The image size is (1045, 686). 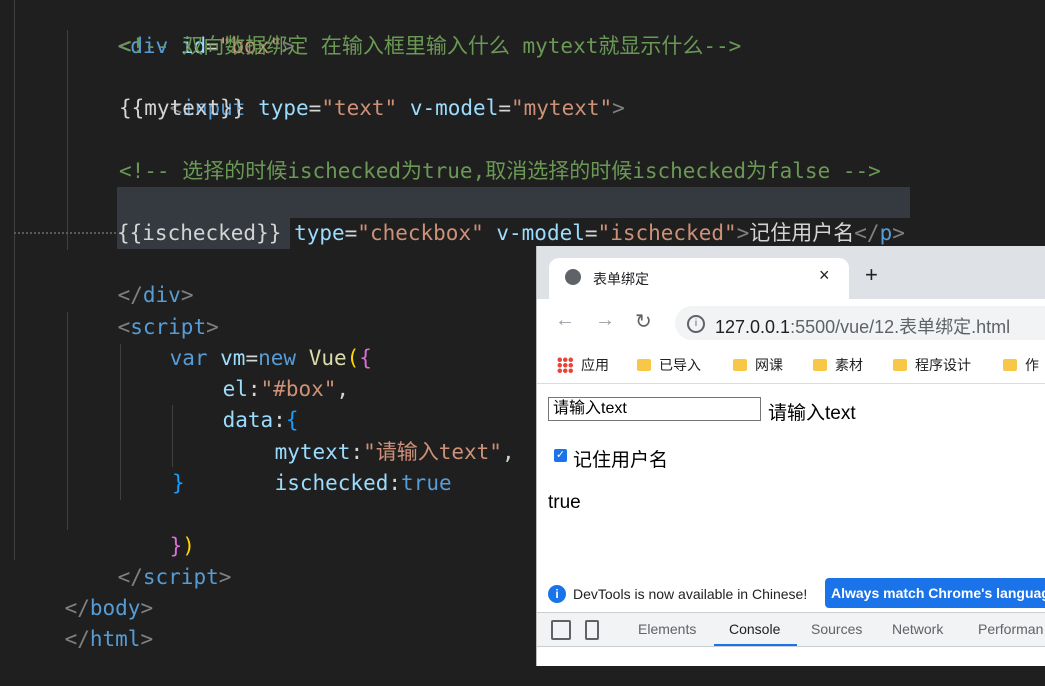 What do you see at coordinates (791, 479) in the screenshot?
I see `page-content: 请输入text 请输入text ✓ 记住用户名 true` at bounding box center [791, 479].